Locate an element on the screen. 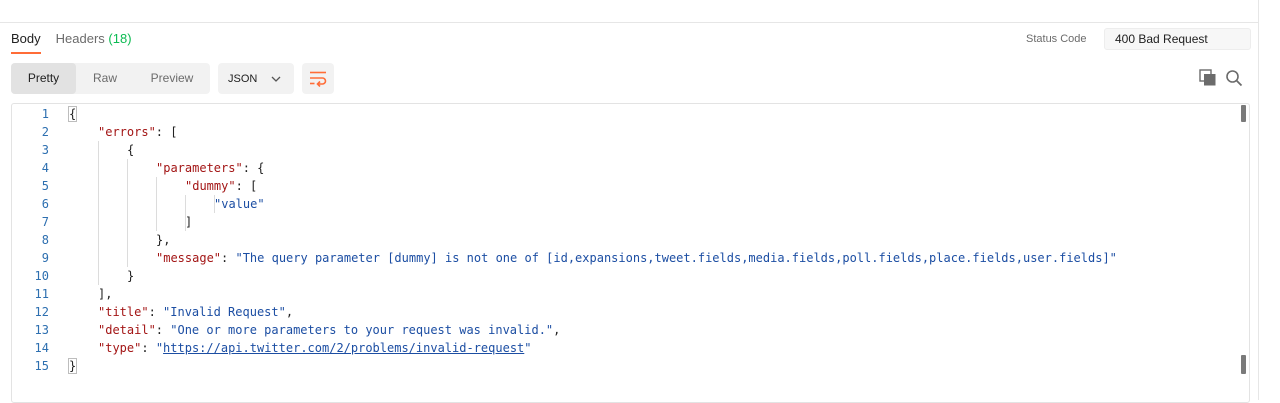 The height and width of the screenshot is (403, 1280). pretty-button: Pretty is located at coordinates (43, 78).